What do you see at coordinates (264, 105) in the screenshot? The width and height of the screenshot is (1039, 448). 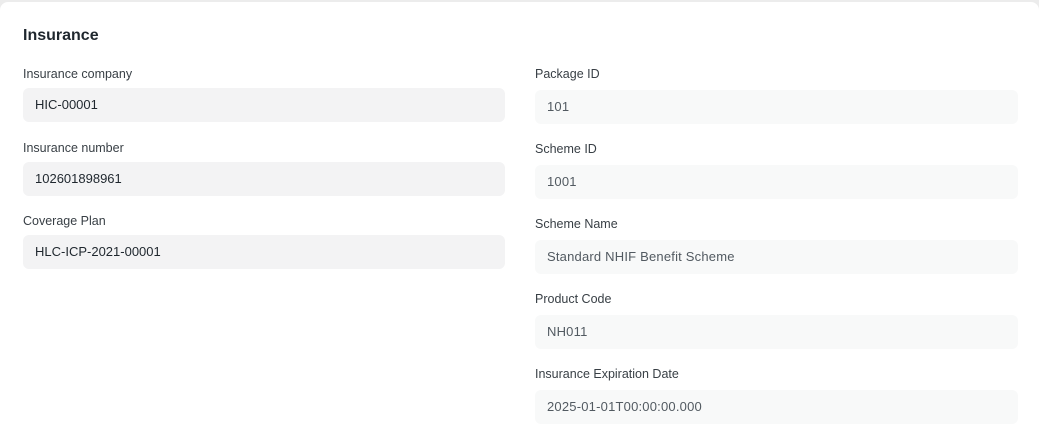 I see `insurance-company-input: HIC-00001` at bounding box center [264, 105].